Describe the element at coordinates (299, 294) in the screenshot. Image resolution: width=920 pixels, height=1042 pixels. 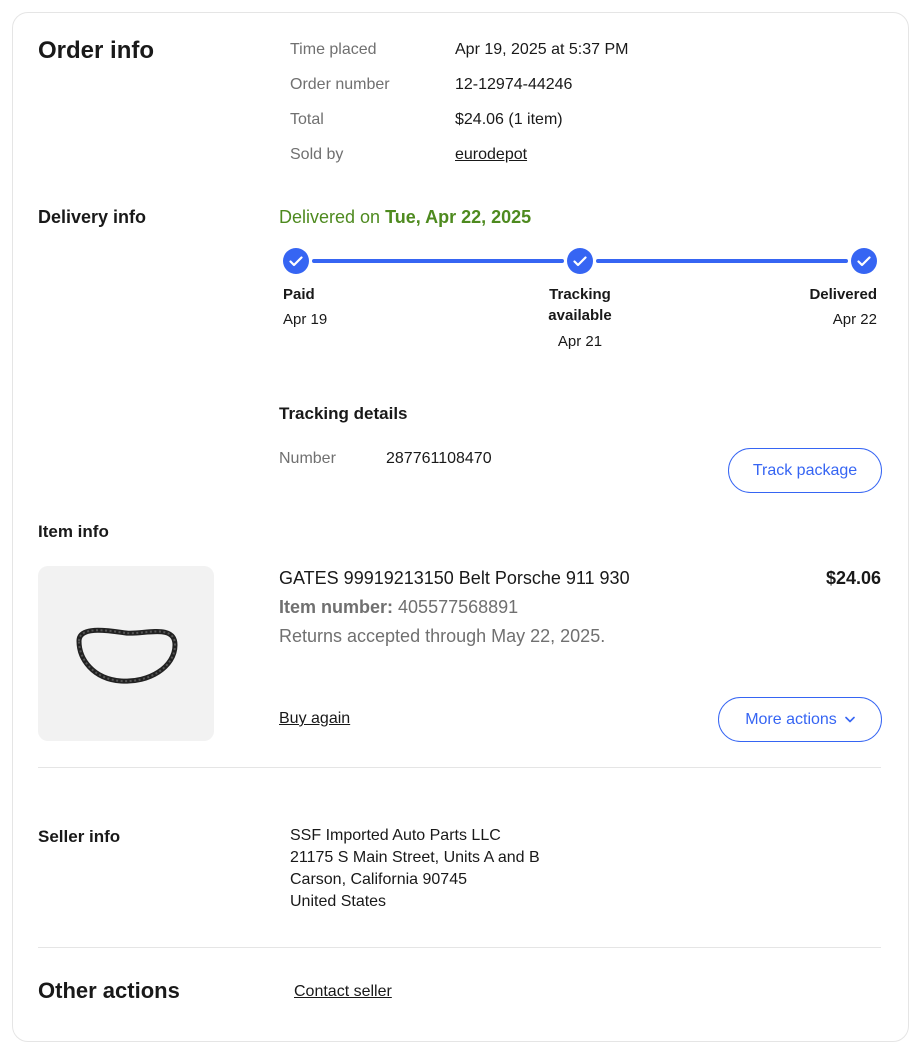
I see `step-paid-label: Paid` at that location.